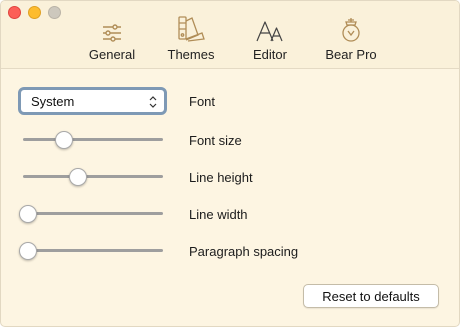 The width and height of the screenshot is (460, 327). I want to click on zoom-window-button, so click(54, 12).